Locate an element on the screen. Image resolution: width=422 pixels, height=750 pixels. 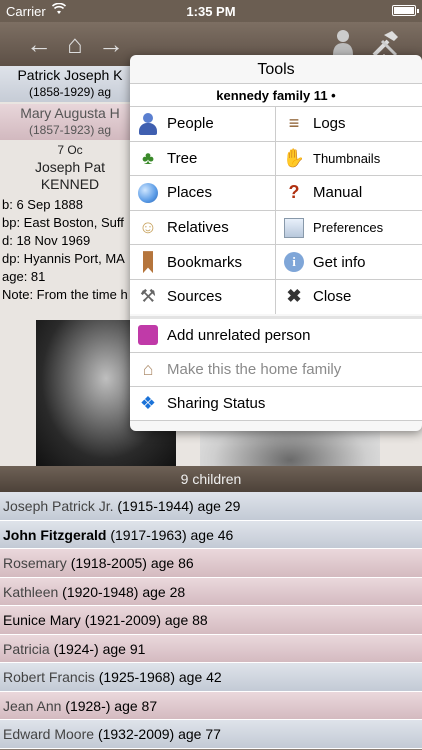
child-row: Edward Moore (1932-2009) age 77 is located at coordinates (211, 734).